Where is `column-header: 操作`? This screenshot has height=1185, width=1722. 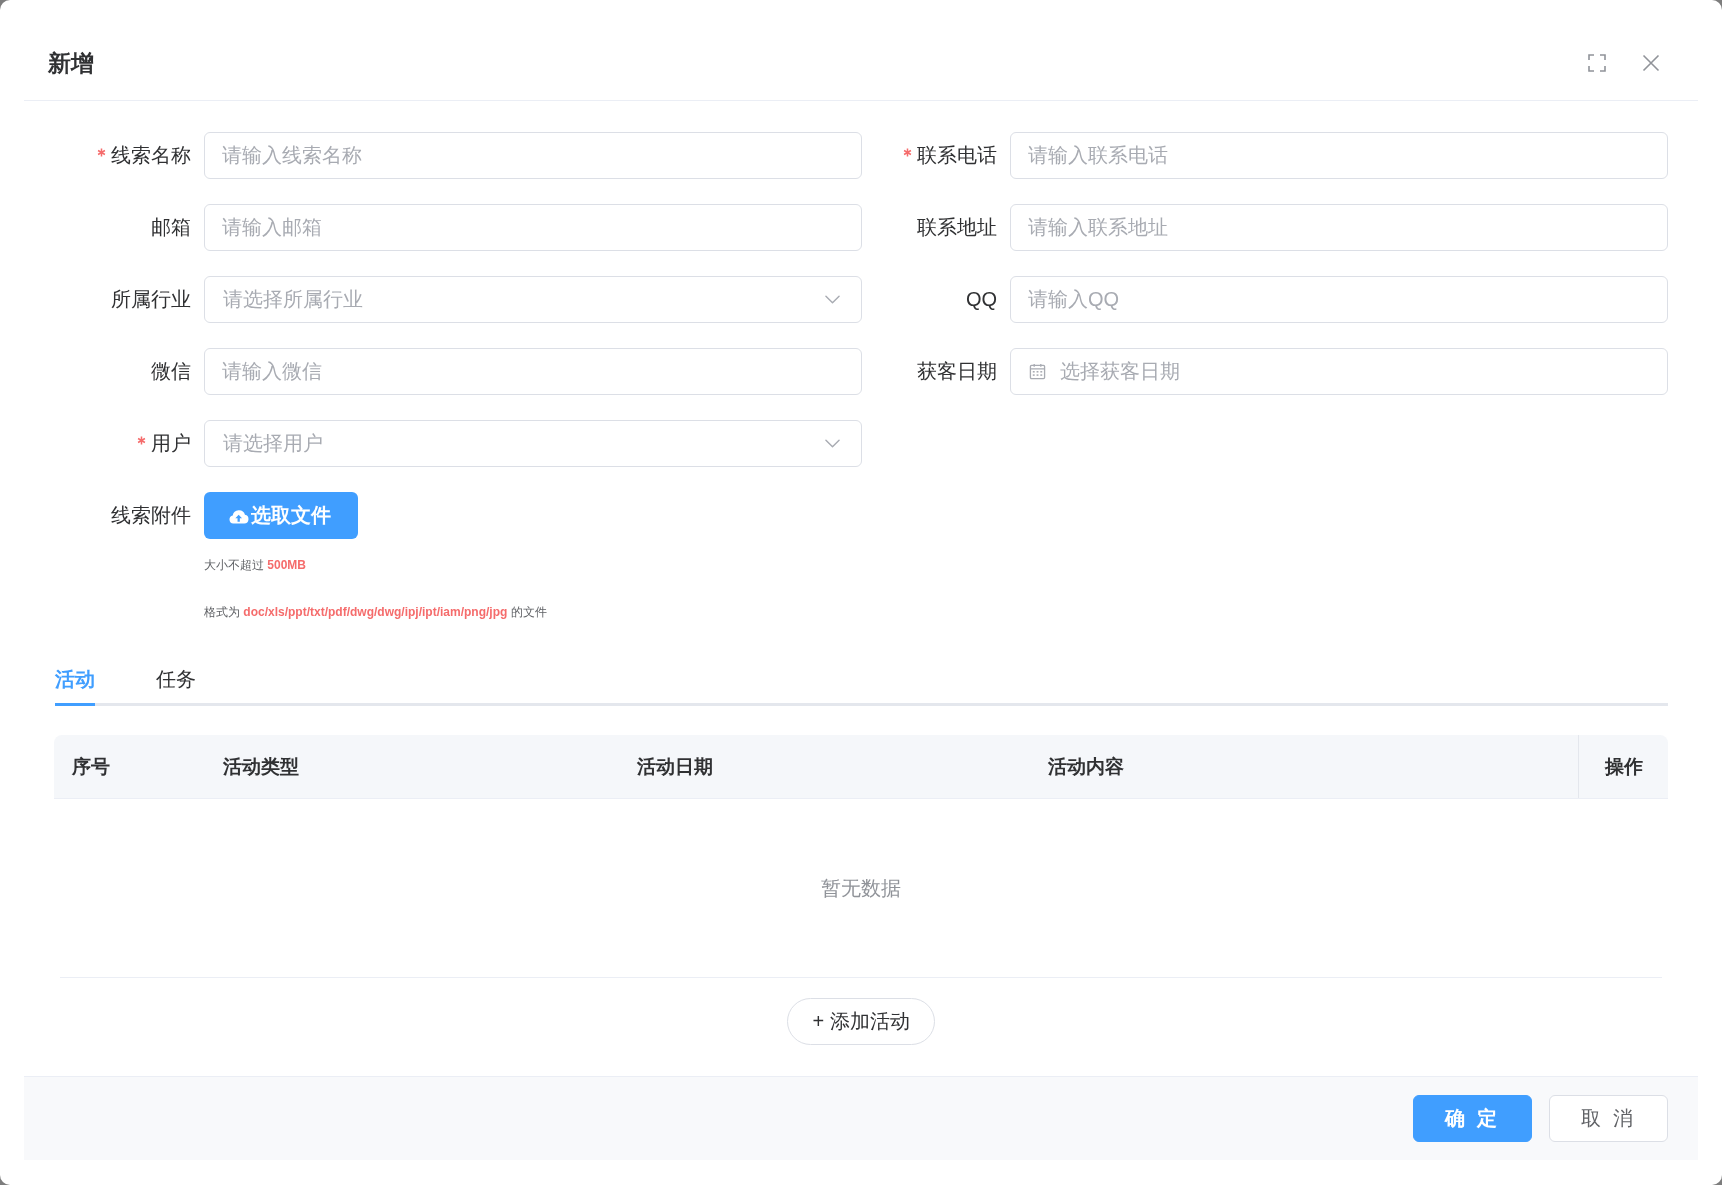 column-header: 操作 is located at coordinates (1623, 766).